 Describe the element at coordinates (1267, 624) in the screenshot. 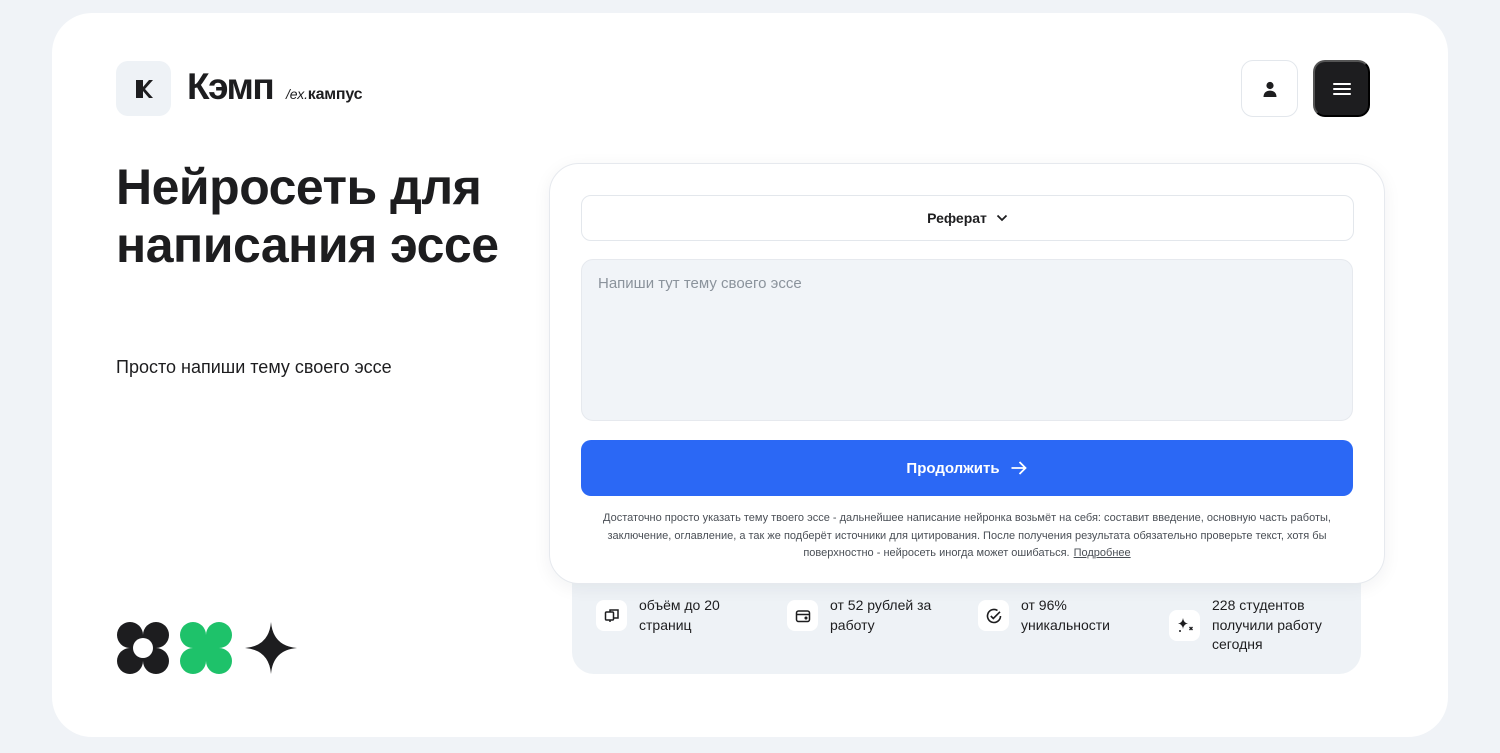

I see `stat-text: 228 студентов получили работу сегодня` at that location.